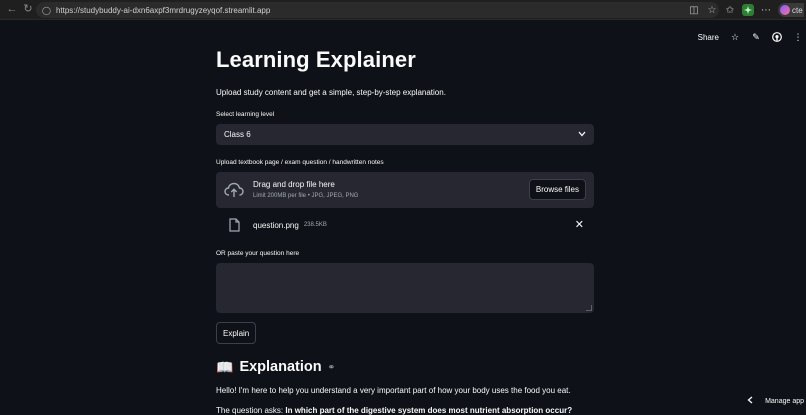  What do you see at coordinates (237, 134) in the screenshot?
I see `learning-level-value: Class 6` at bounding box center [237, 134].